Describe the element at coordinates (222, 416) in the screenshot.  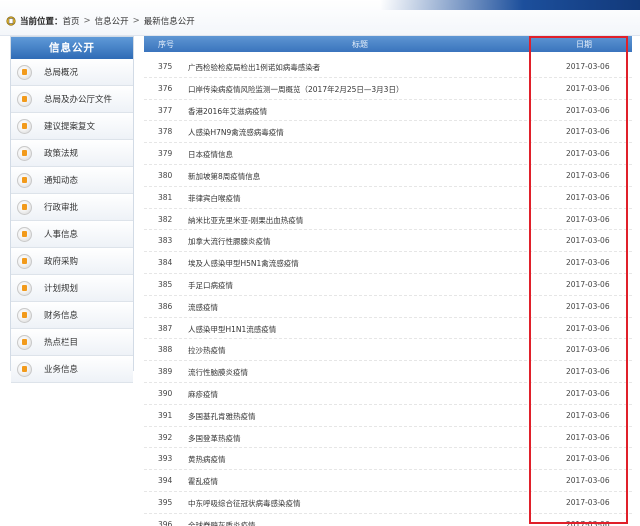
I see `row-title-link: 多国基孔肯雅热疫情` at that location.